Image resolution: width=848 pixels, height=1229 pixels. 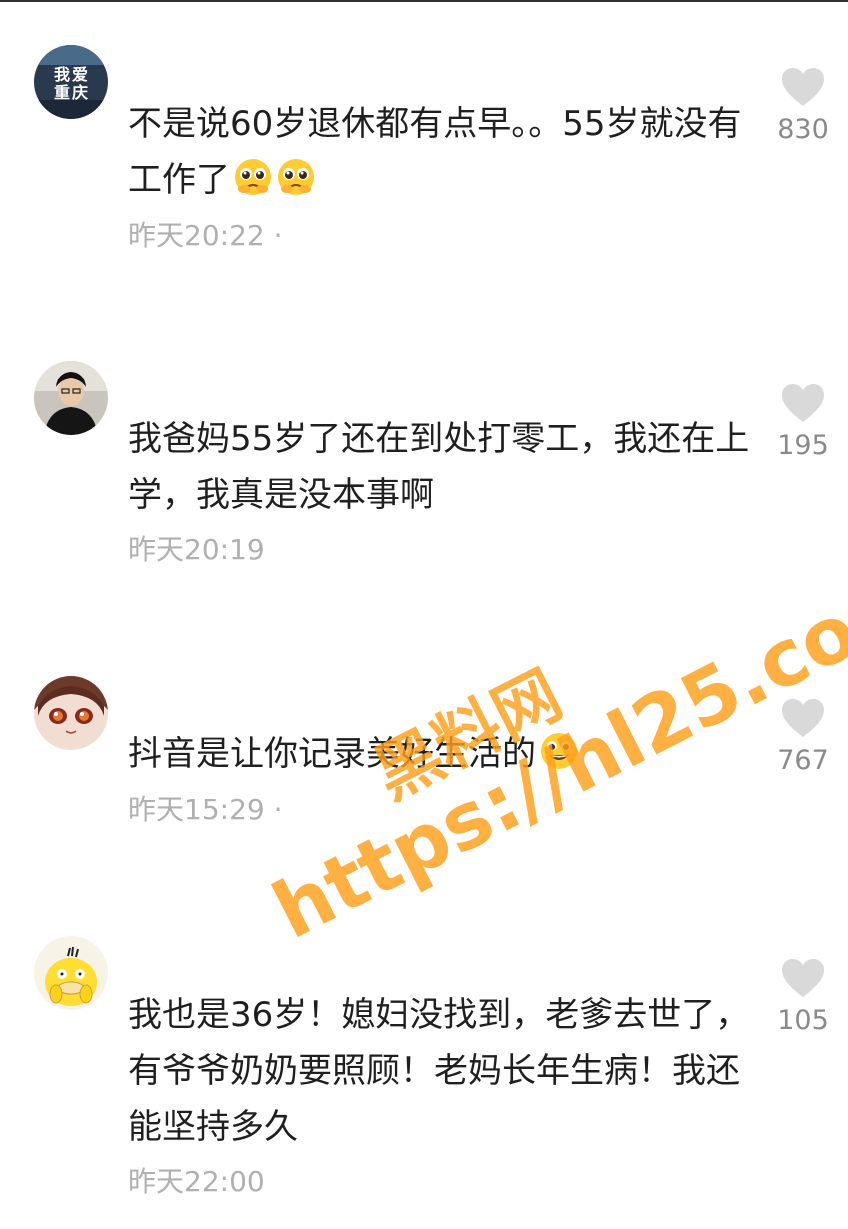 I want to click on like-control: 767, so click(x=803, y=736).